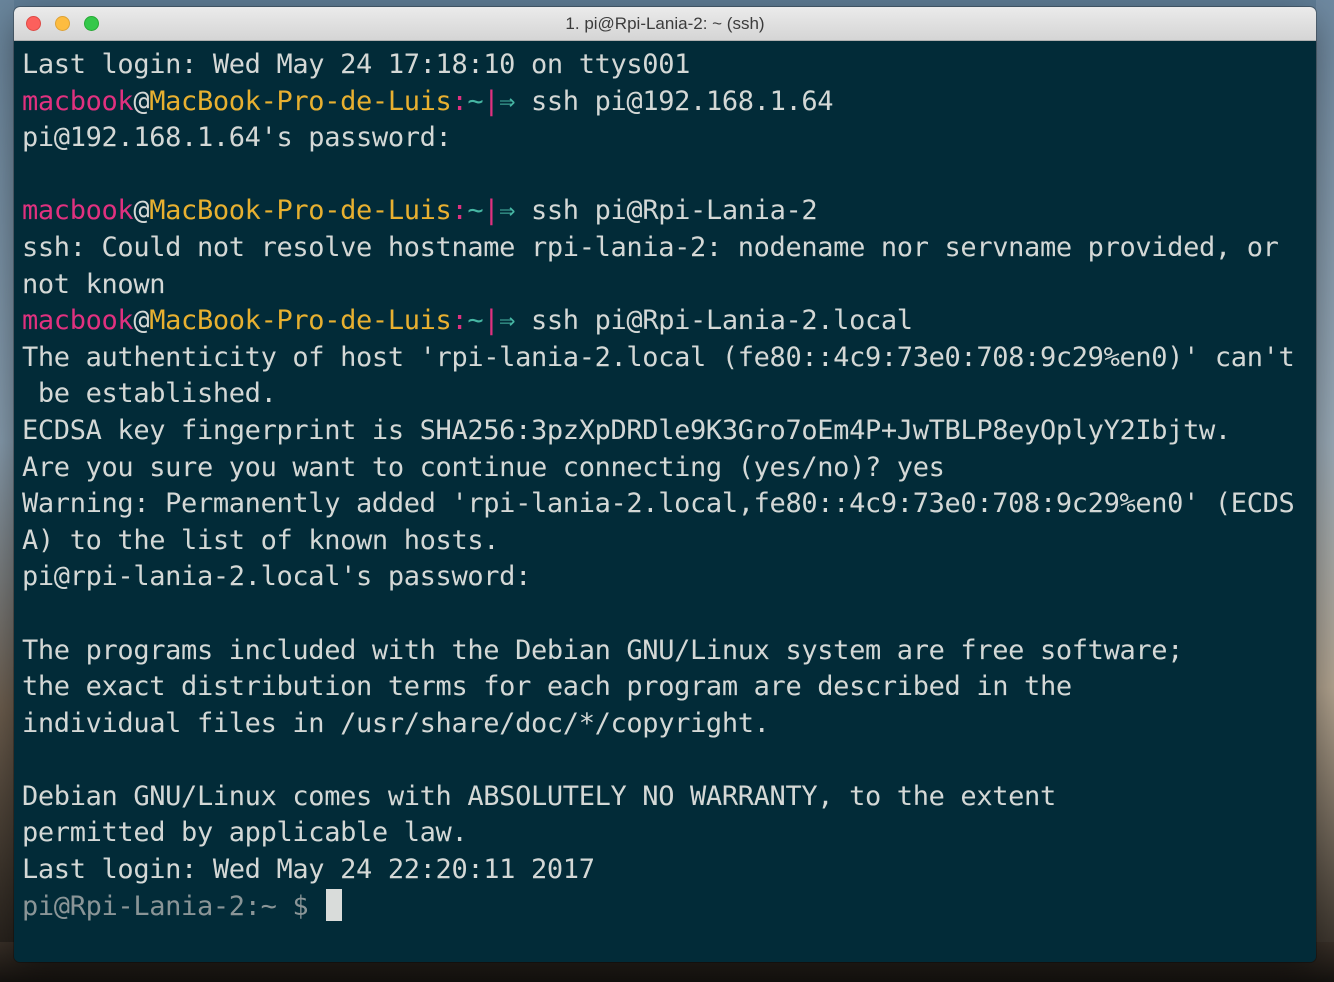 The width and height of the screenshot is (1334, 982). What do you see at coordinates (308, 870) in the screenshot?
I see `terminal-line: Last login: Wed May 24 22:20:11 2017` at bounding box center [308, 870].